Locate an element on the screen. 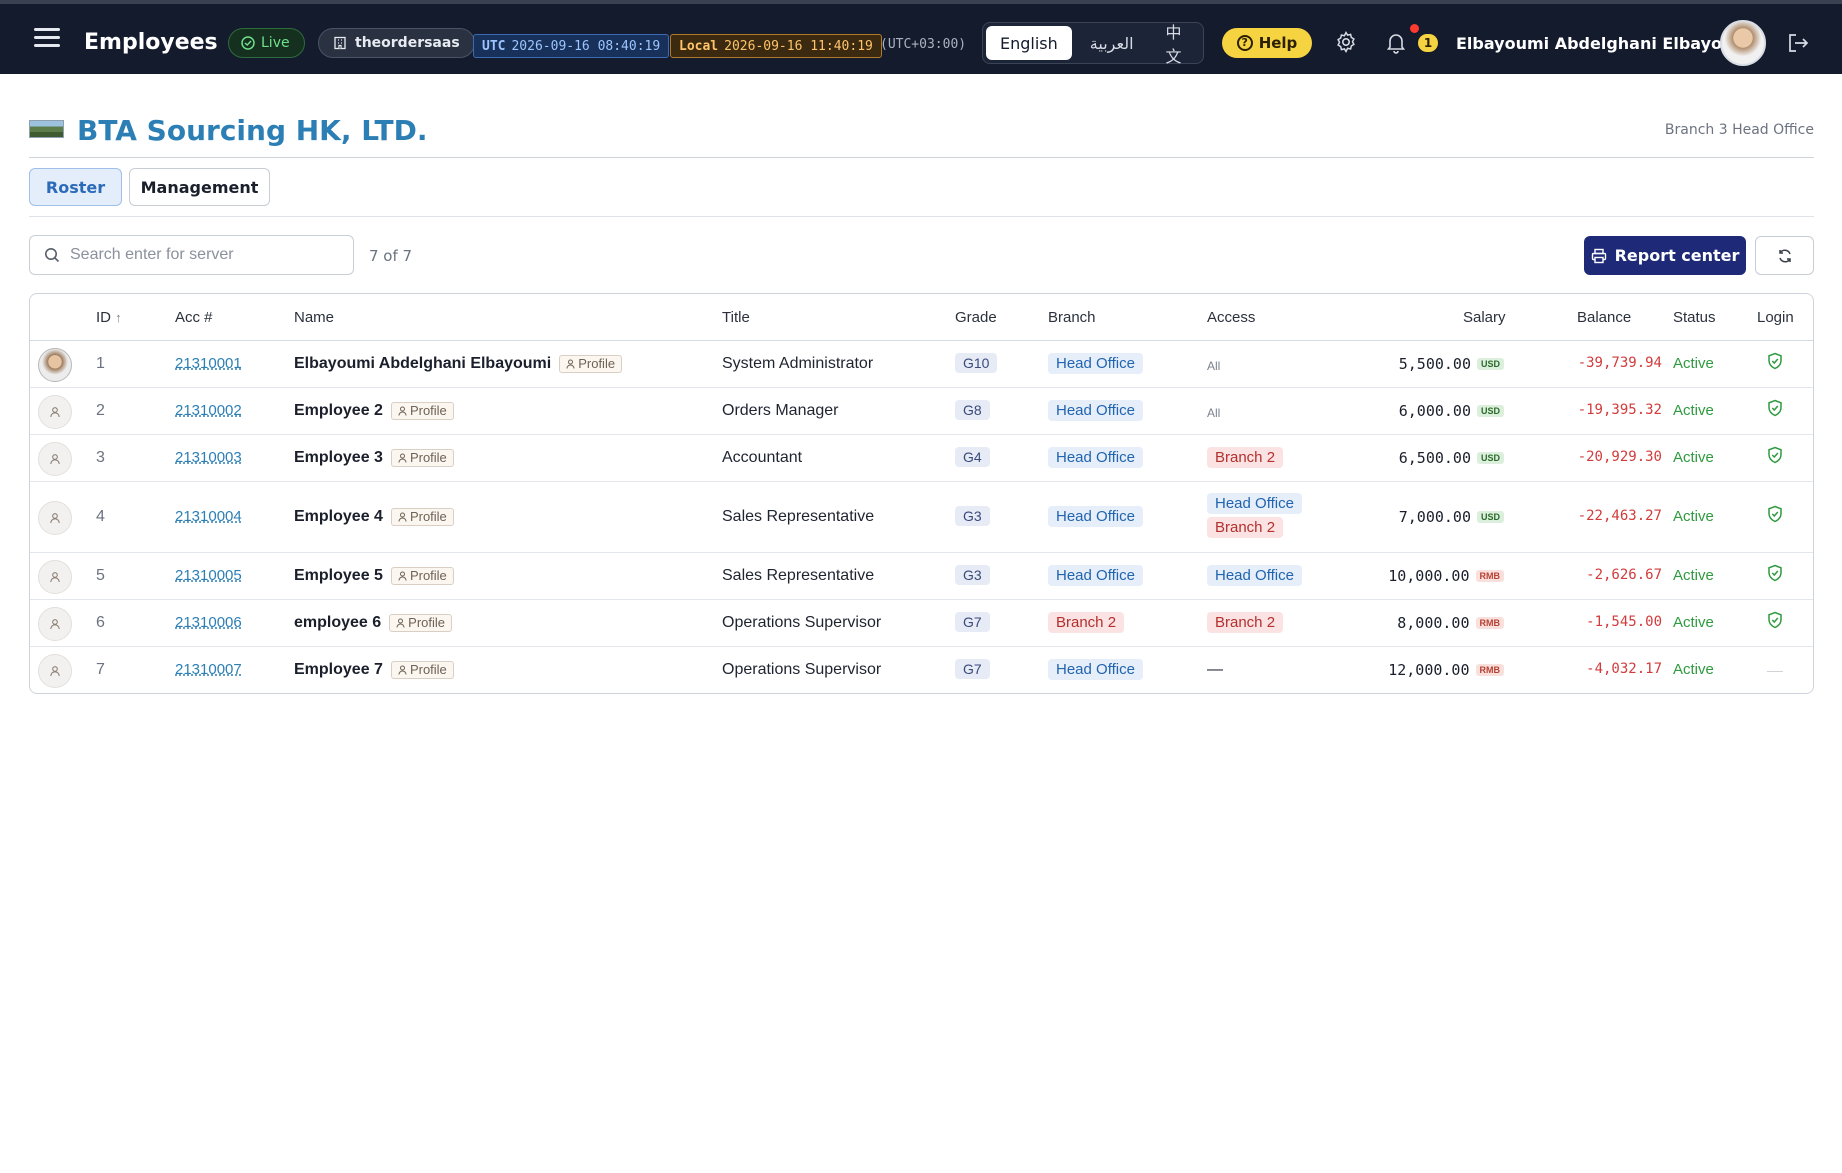 The image size is (1842, 1173). account-number-link: 21310006 is located at coordinates (208, 622).